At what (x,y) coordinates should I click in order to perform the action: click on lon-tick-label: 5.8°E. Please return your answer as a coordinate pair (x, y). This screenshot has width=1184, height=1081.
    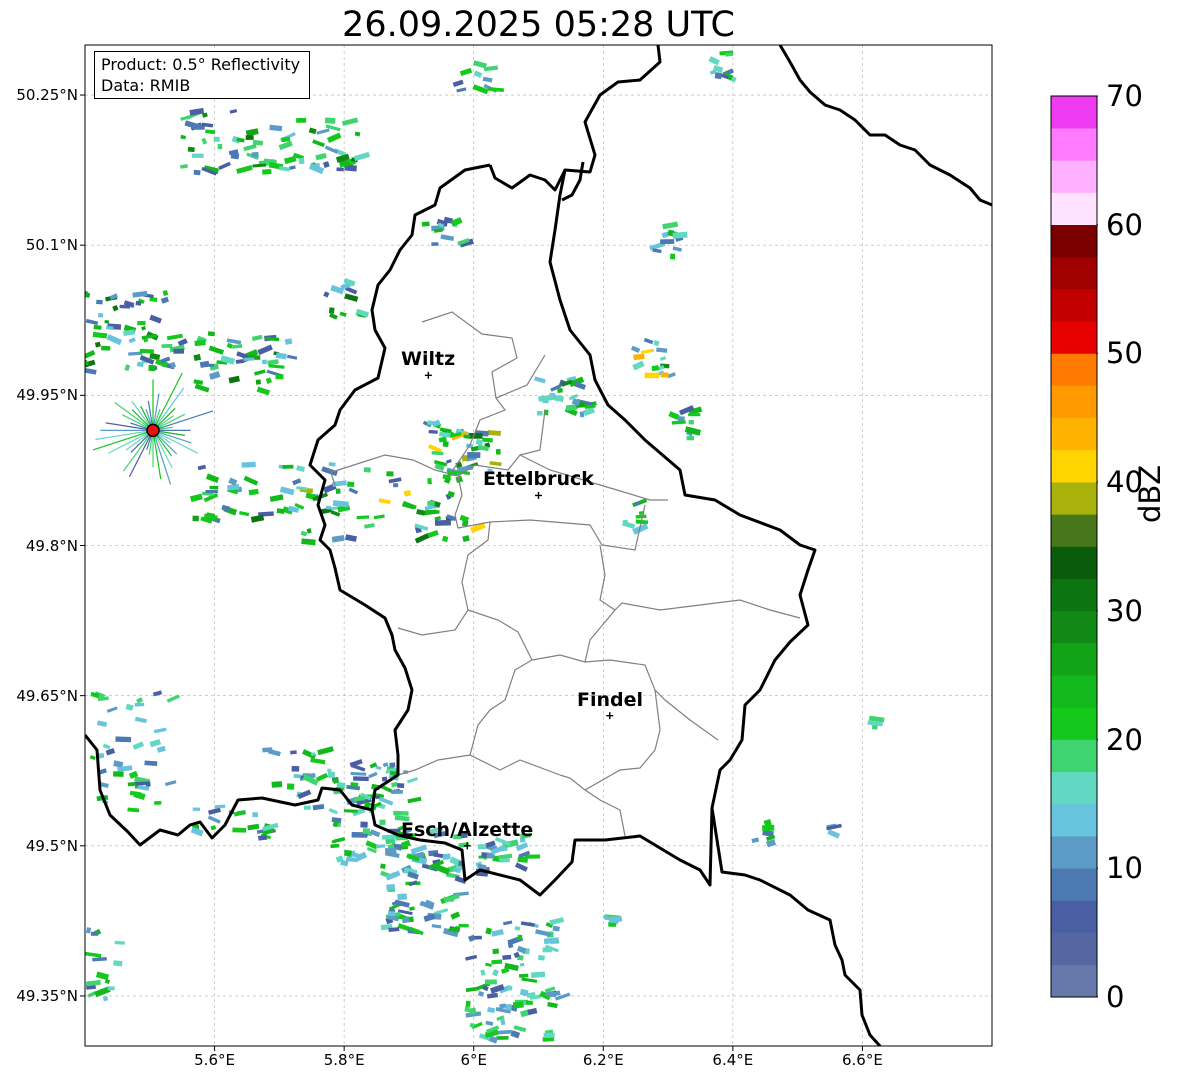
    Looking at the image, I should click on (344, 1060).